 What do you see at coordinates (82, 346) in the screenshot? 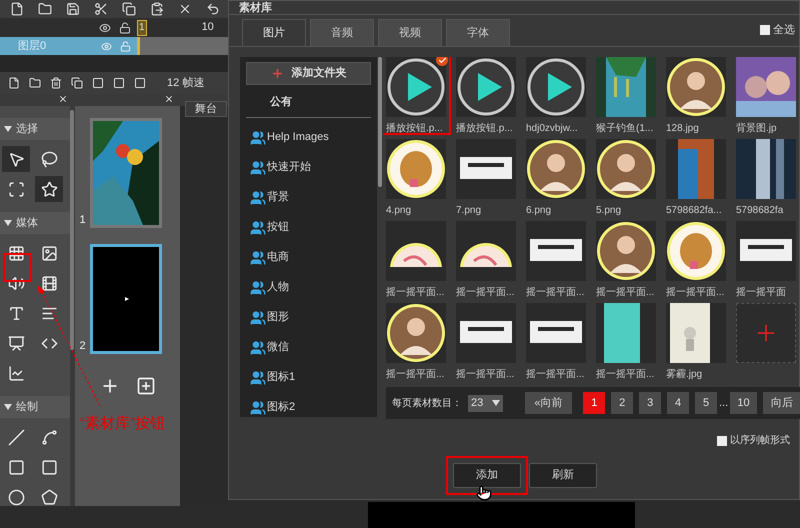
I see `page-number: 2` at bounding box center [82, 346].